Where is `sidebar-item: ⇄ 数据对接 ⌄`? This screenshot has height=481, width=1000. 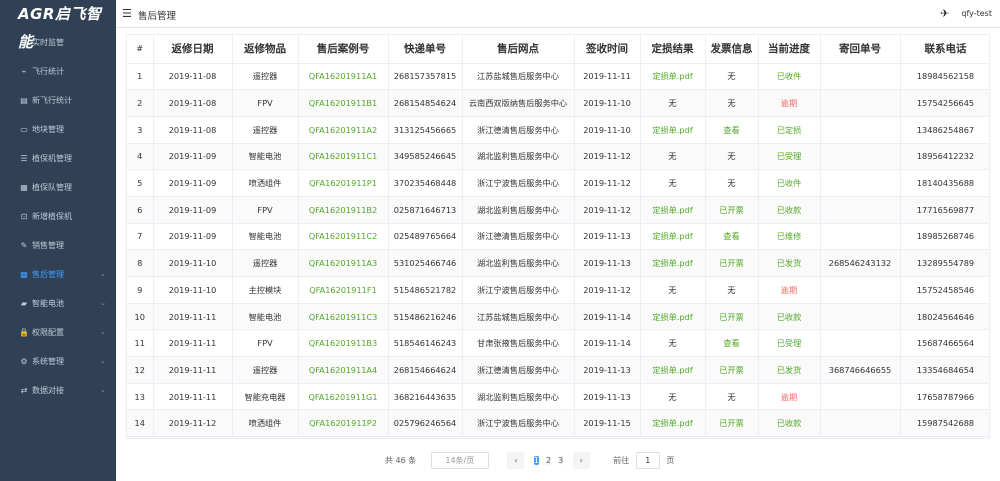 sidebar-item: ⇄ 数据对接 ⌄ is located at coordinates (58, 390).